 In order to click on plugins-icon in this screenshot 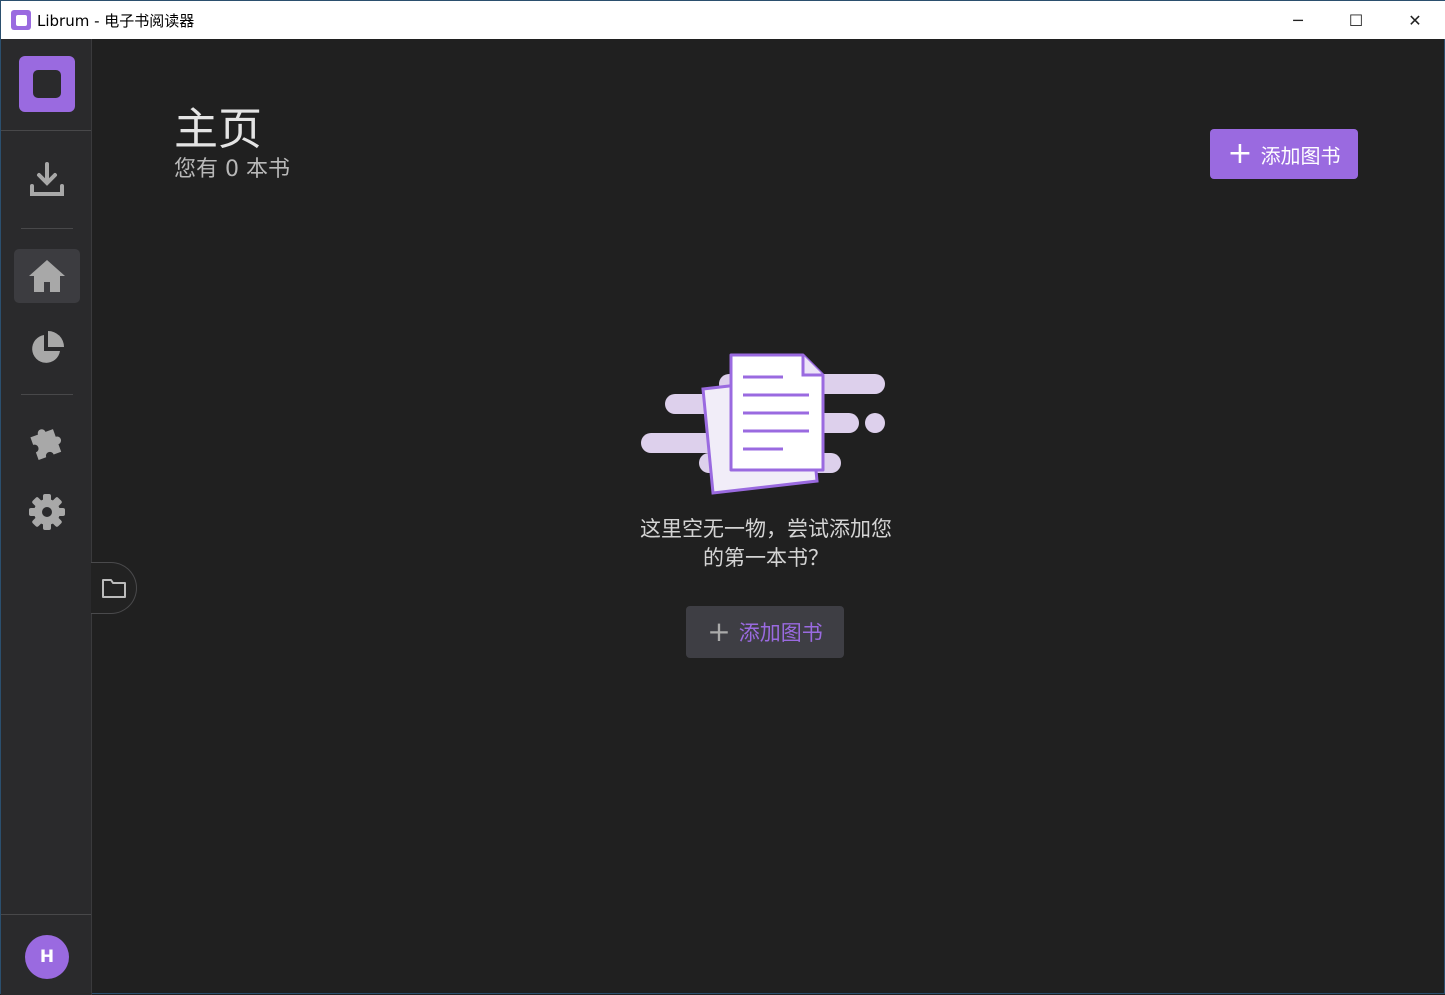, I will do `click(47, 440)`.